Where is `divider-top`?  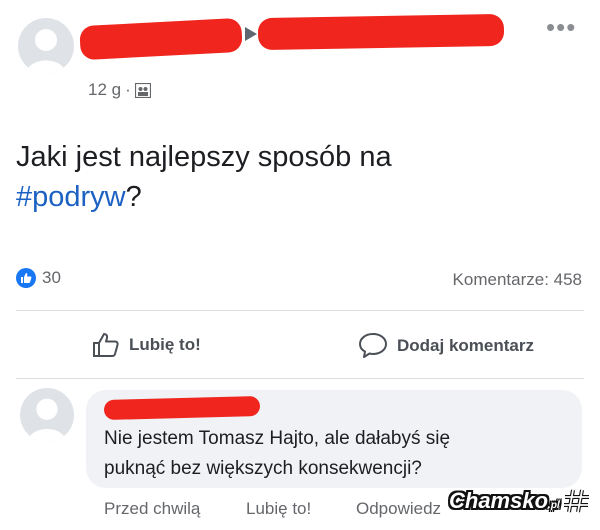 divider-top is located at coordinates (300, 310).